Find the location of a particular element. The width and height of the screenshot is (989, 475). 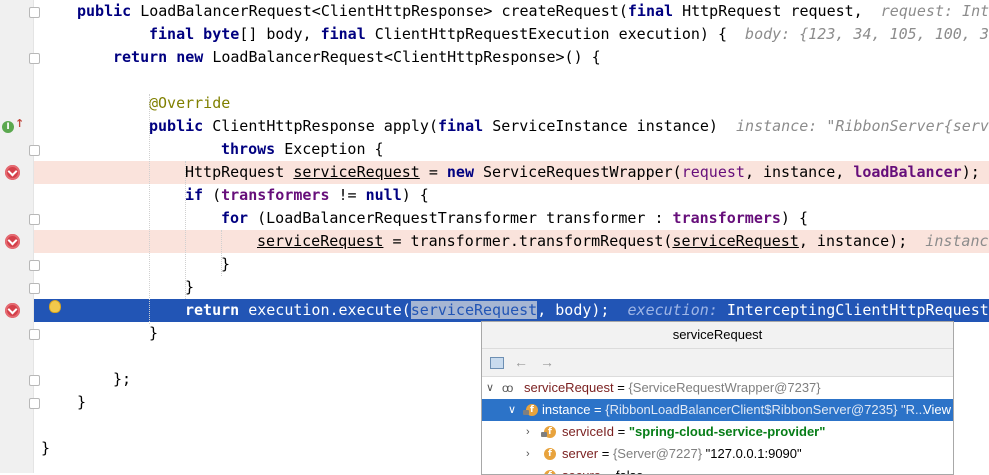

tree-row-text: server = {Server@7227} "127.0.0.1:9090" is located at coordinates (682, 454).